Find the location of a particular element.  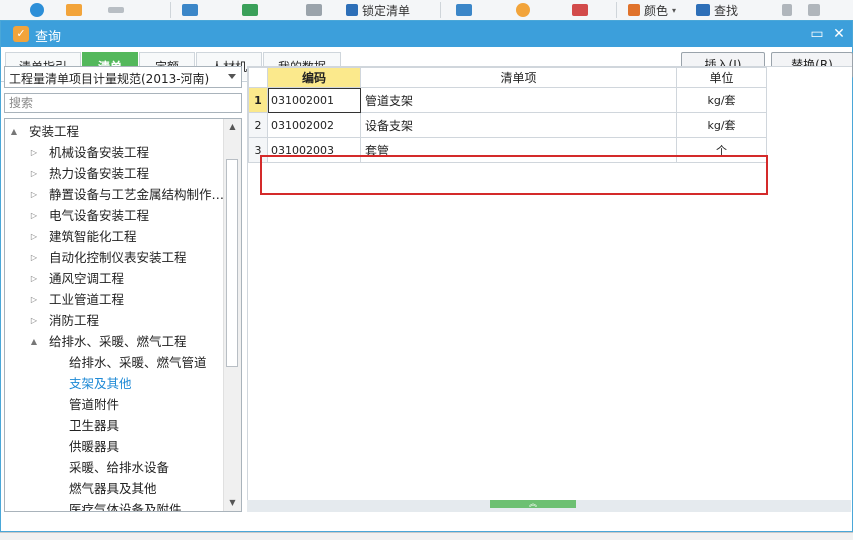

upload-icon is located at coordinates (74, 10).